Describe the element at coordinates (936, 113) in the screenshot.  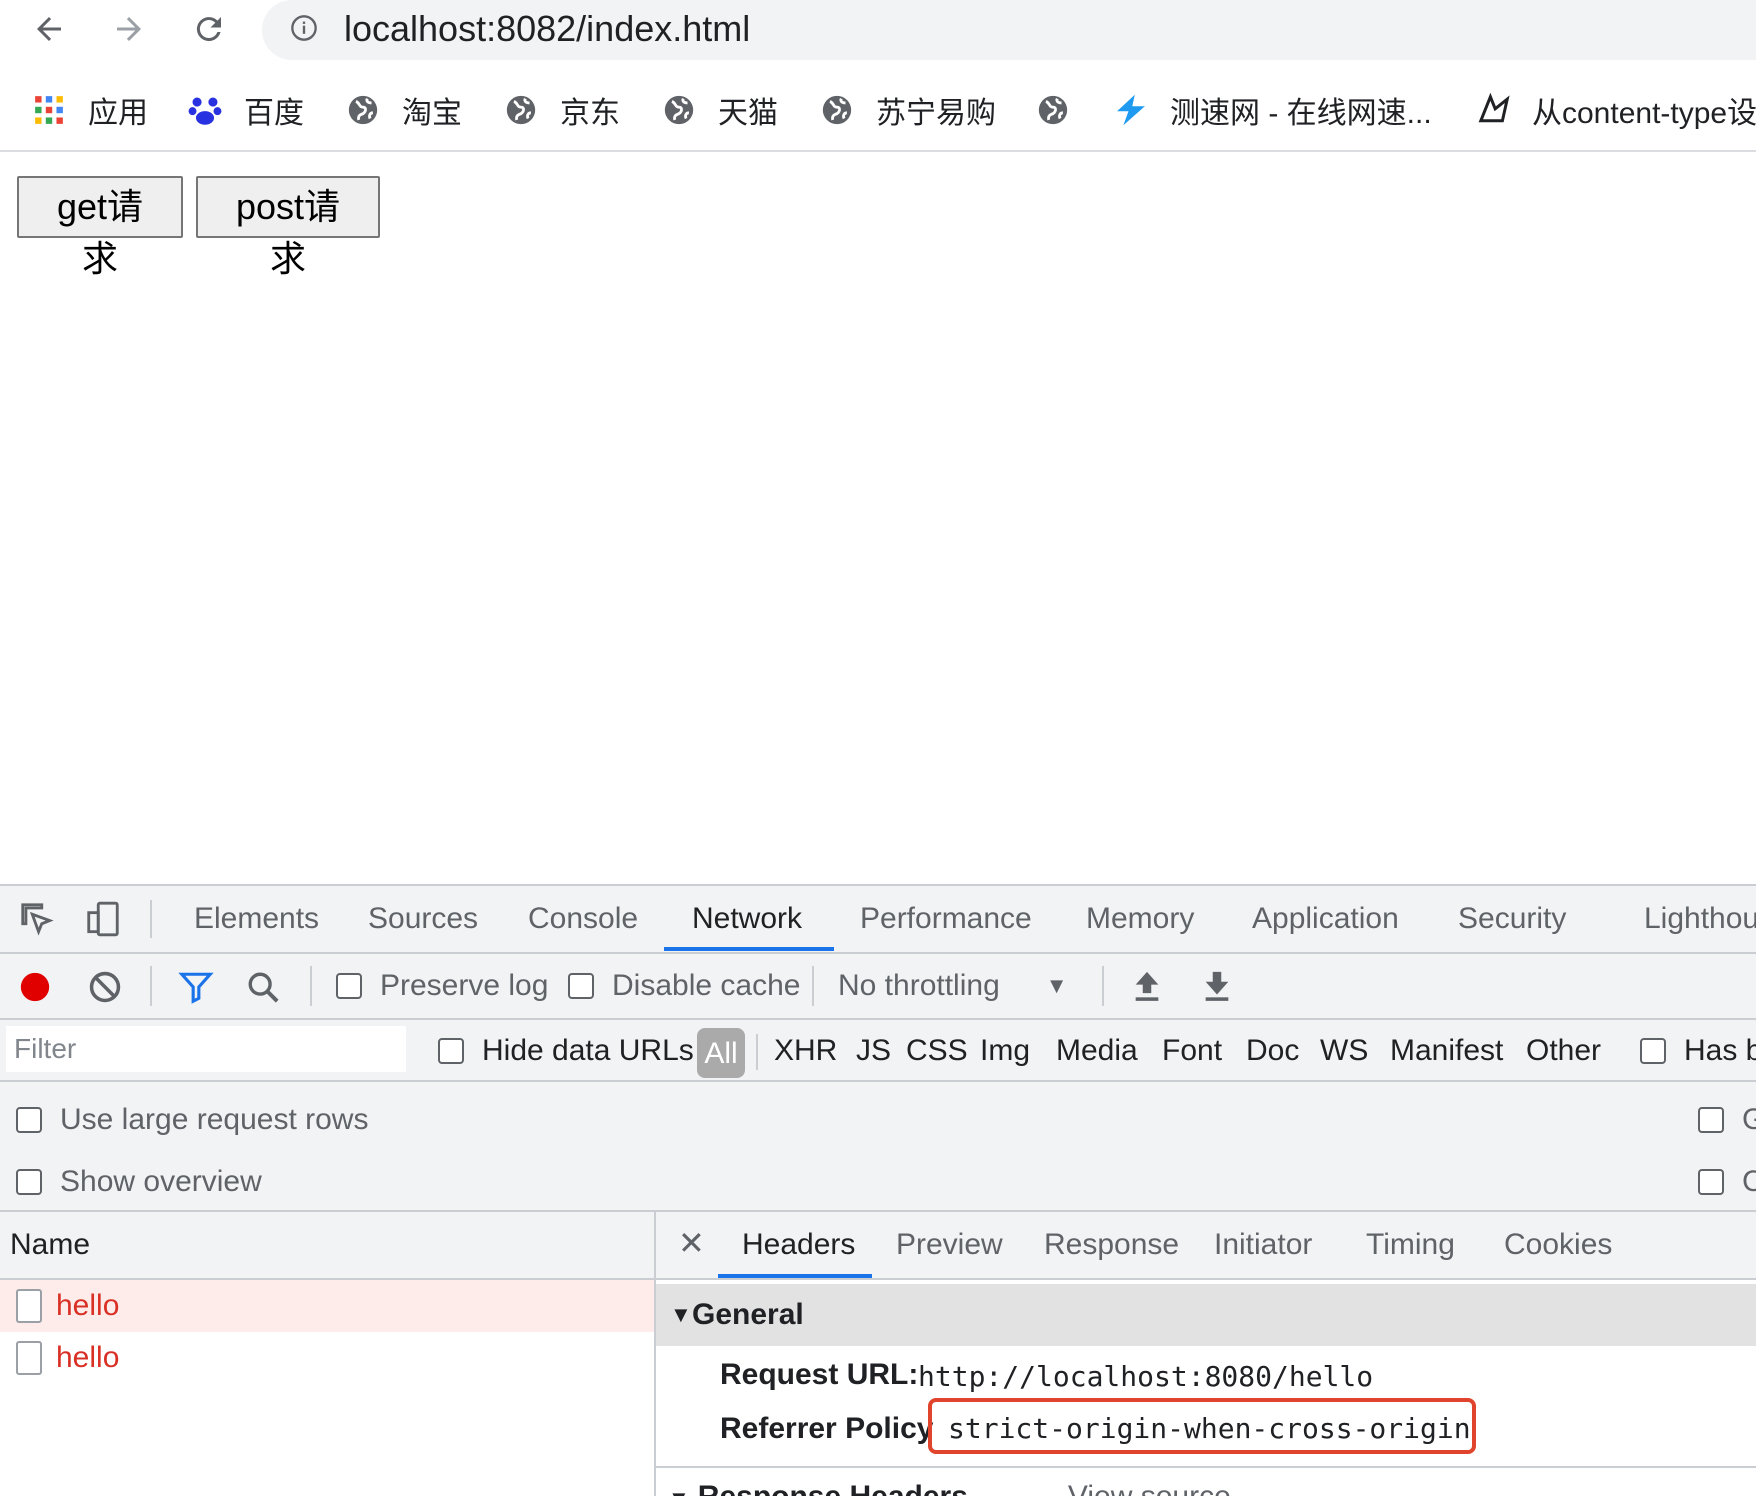
I see `bookmark-label: 苏宁易购` at that location.